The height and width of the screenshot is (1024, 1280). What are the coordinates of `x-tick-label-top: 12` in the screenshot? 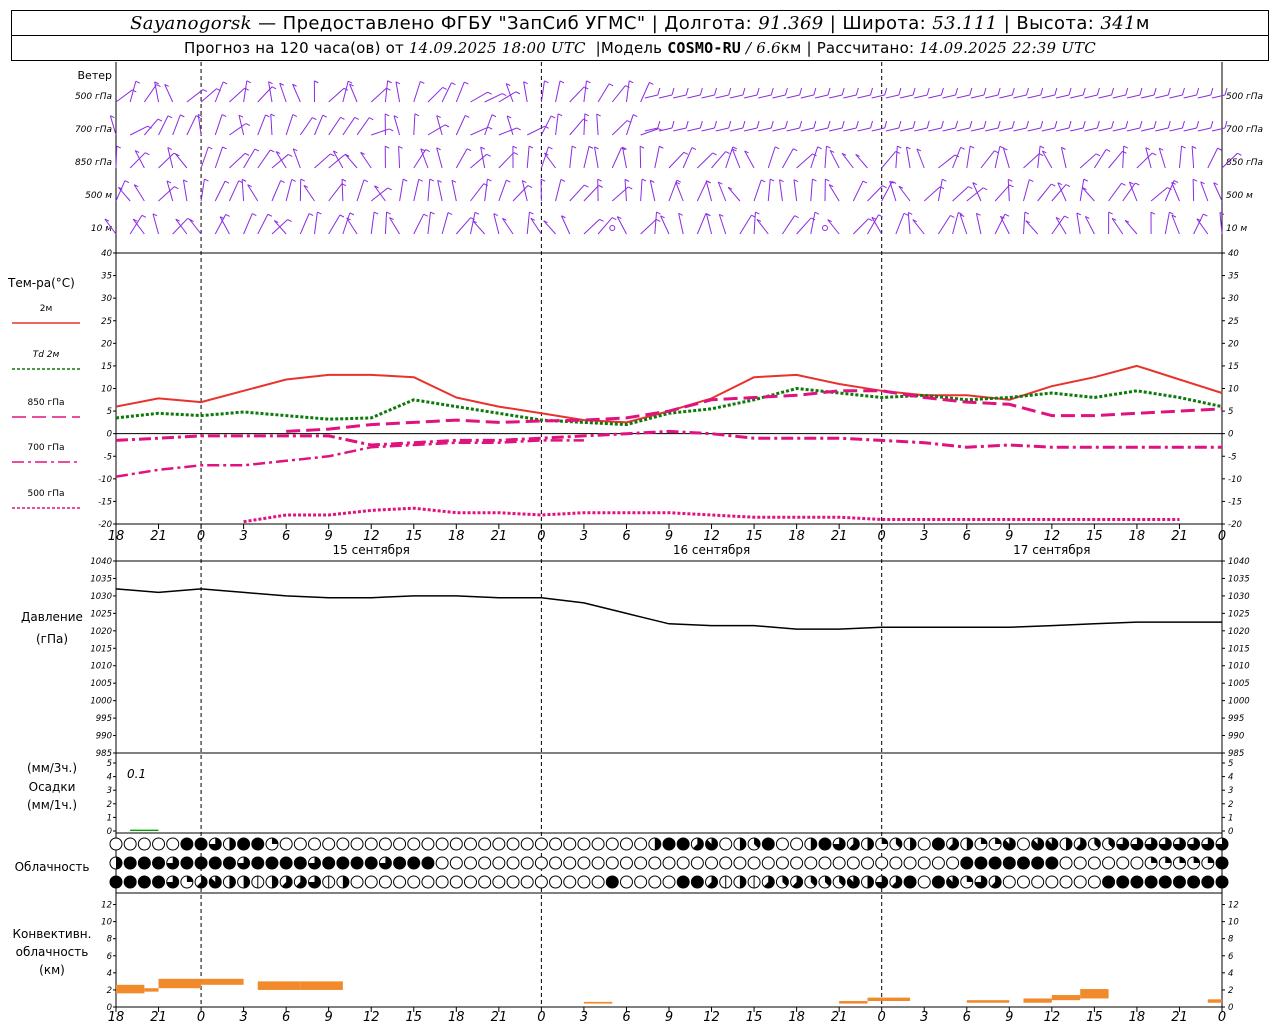 It's located at (371, 536).